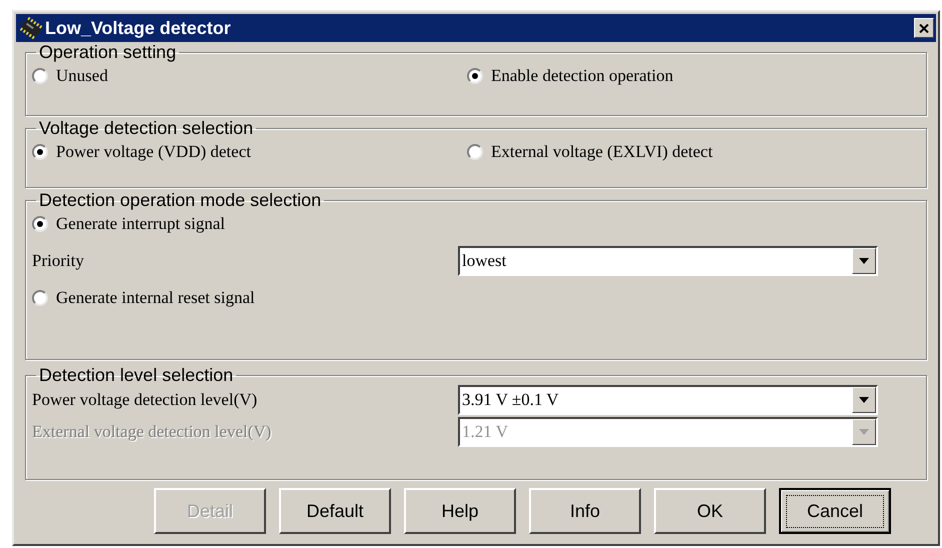  What do you see at coordinates (835, 511) in the screenshot?
I see `dialog-button: Cancel` at bounding box center [835, 511].